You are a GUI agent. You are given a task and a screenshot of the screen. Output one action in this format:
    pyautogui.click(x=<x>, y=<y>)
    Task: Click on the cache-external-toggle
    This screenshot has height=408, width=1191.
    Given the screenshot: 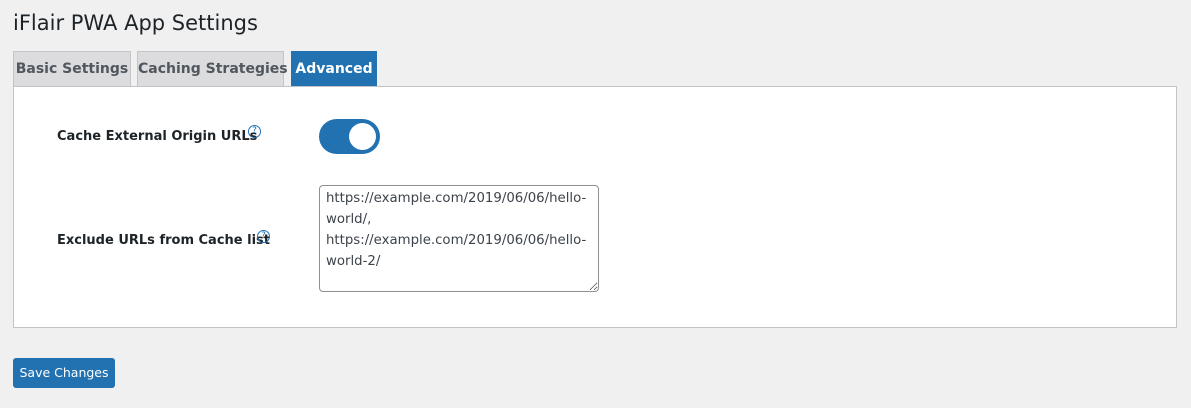 What is the action you would take?
    pyautogui.click(x=349, y=136)
    